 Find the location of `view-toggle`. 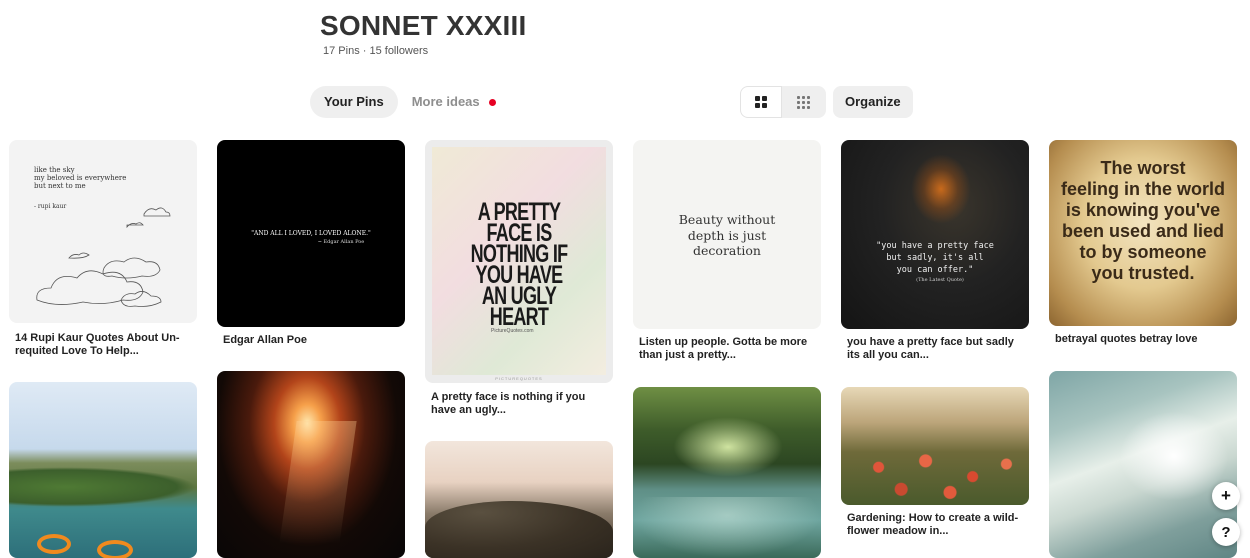

view-toggle is located at coordinates (783, 102).